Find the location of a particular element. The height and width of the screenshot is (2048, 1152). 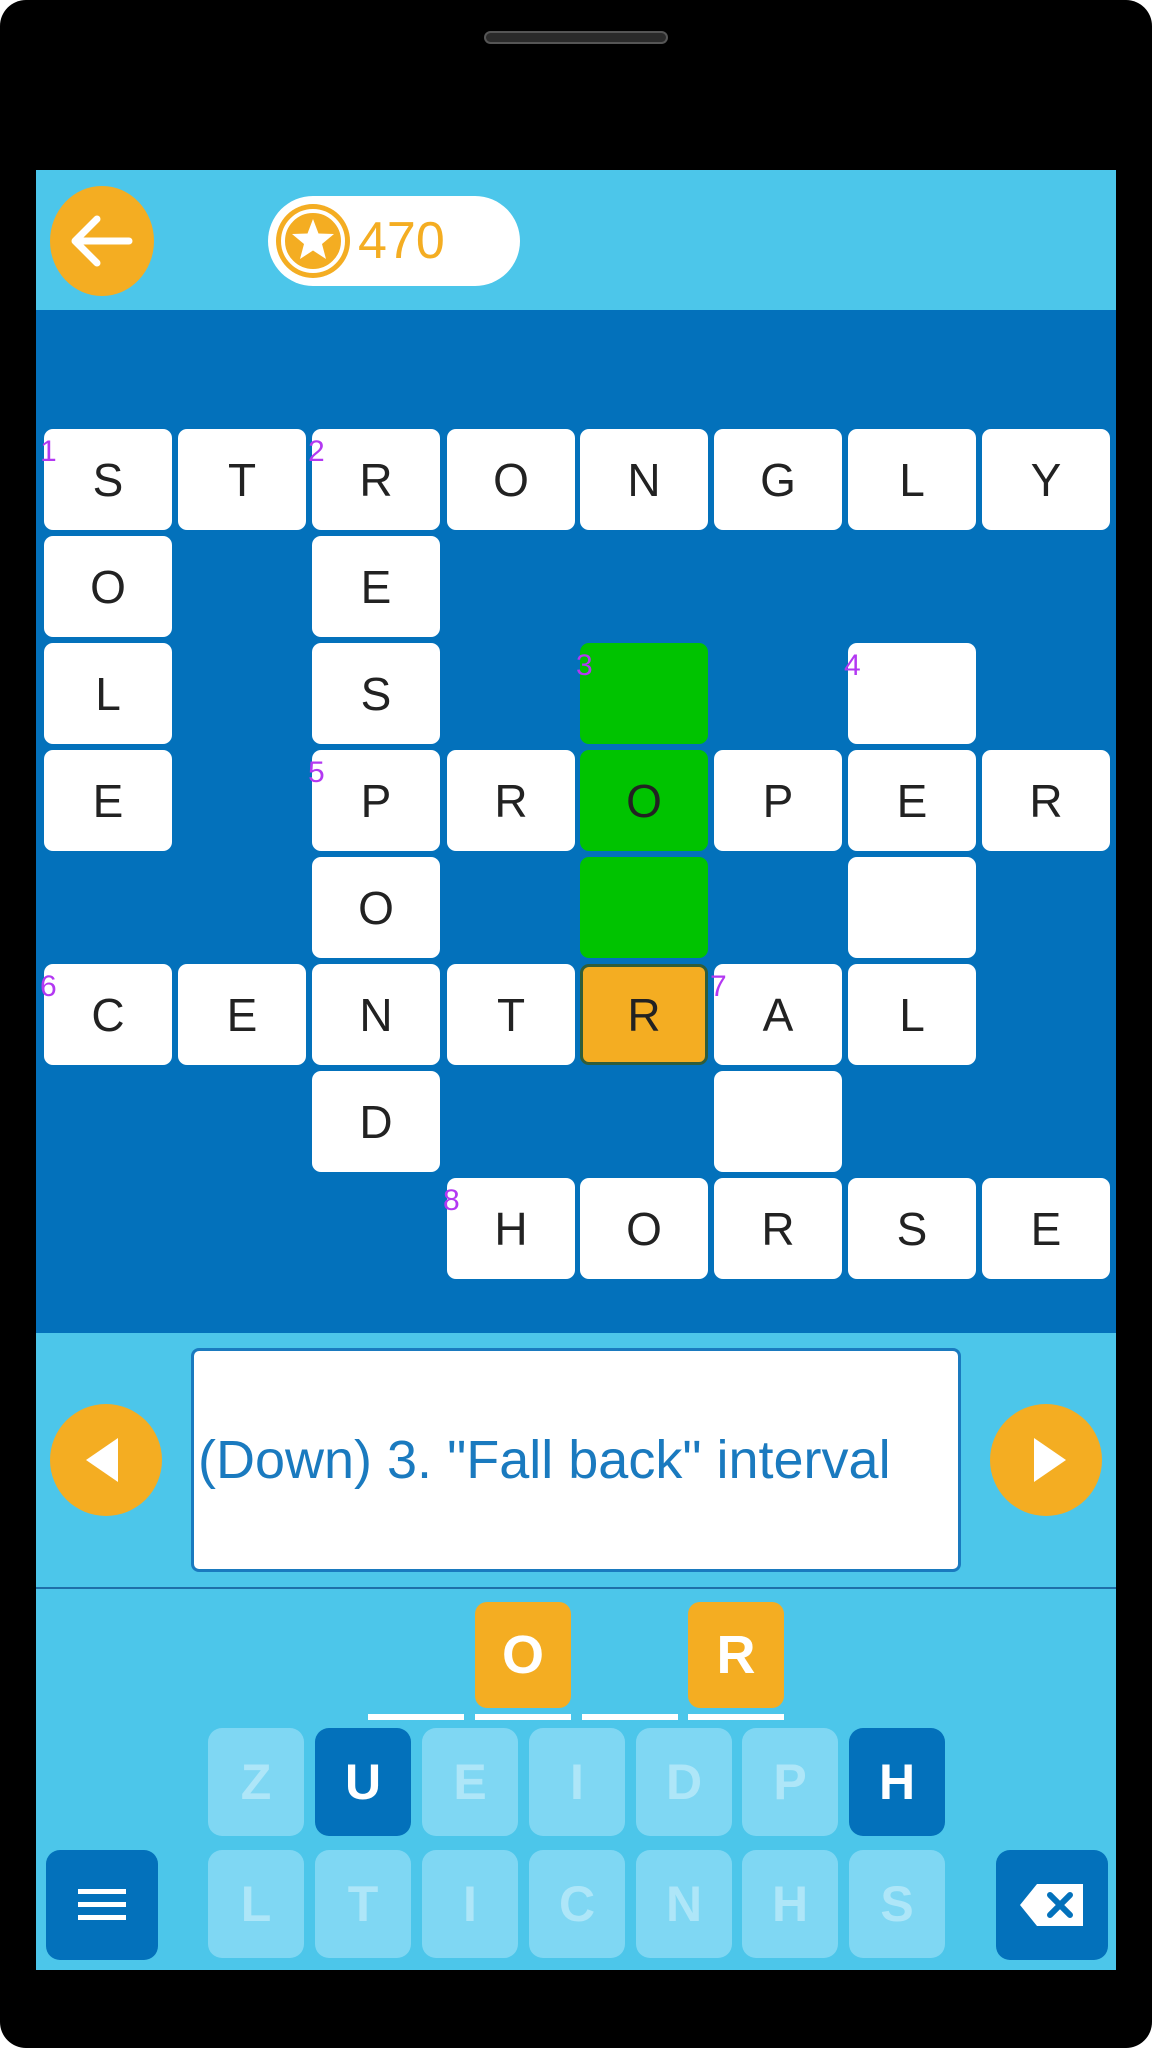

letter-key: T is located at coordinates (363, 1904).